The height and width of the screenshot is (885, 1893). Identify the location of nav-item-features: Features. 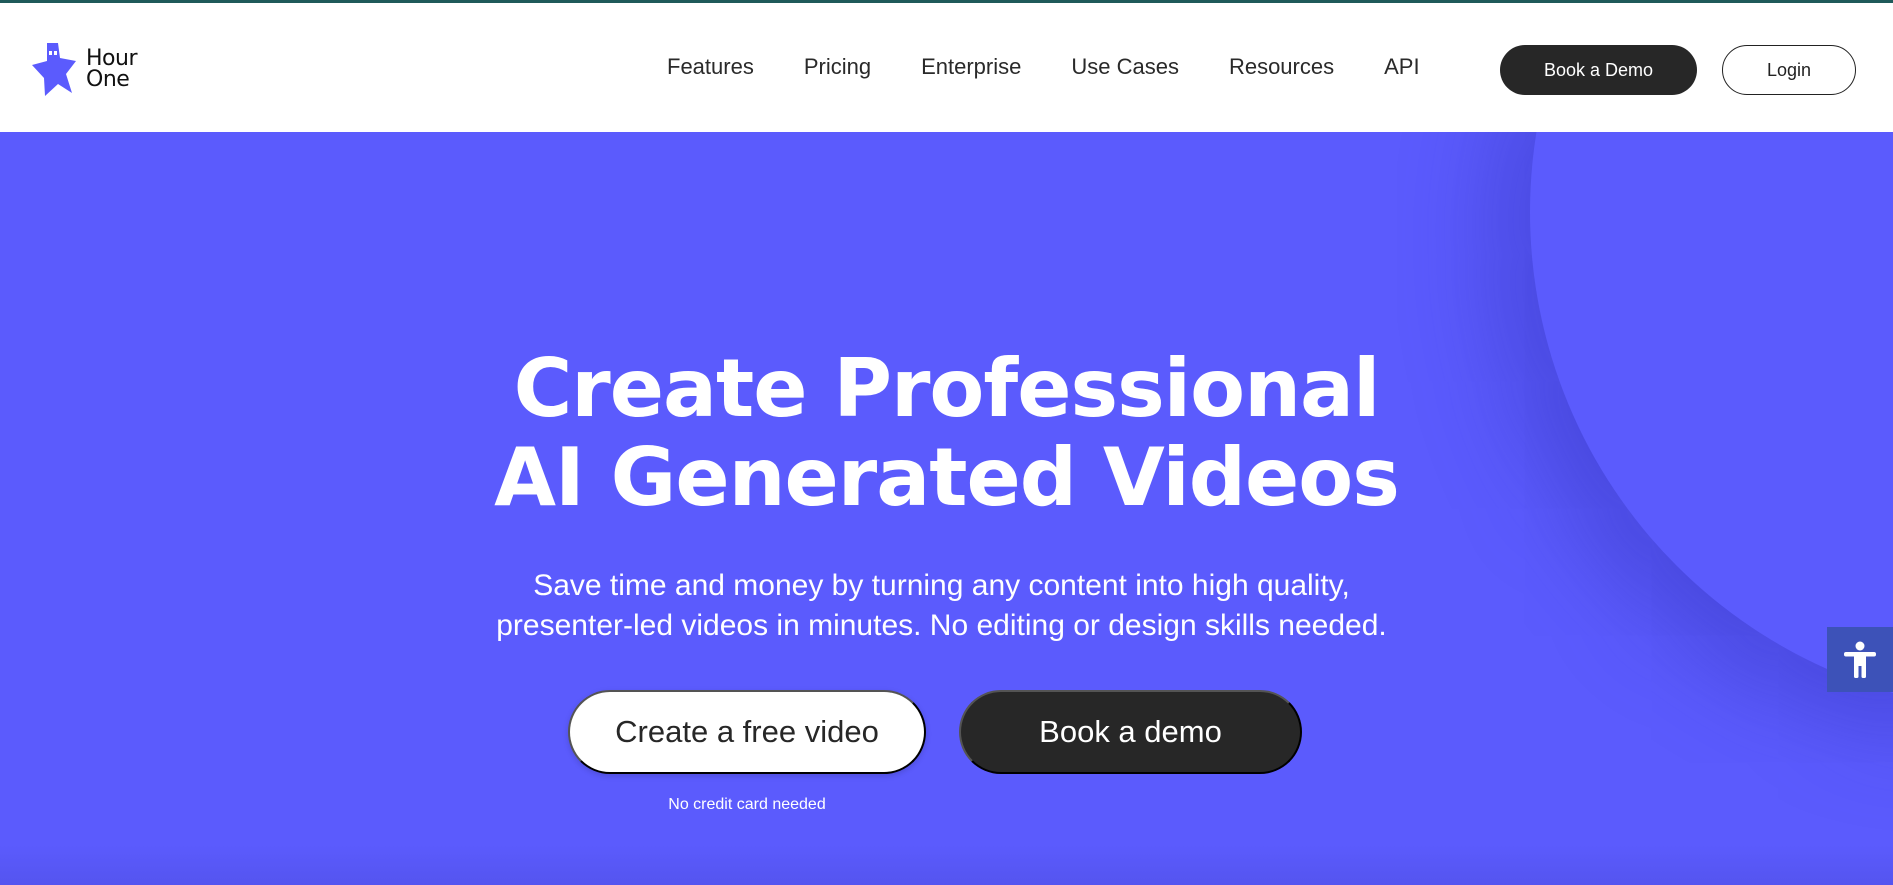
(710, 67).